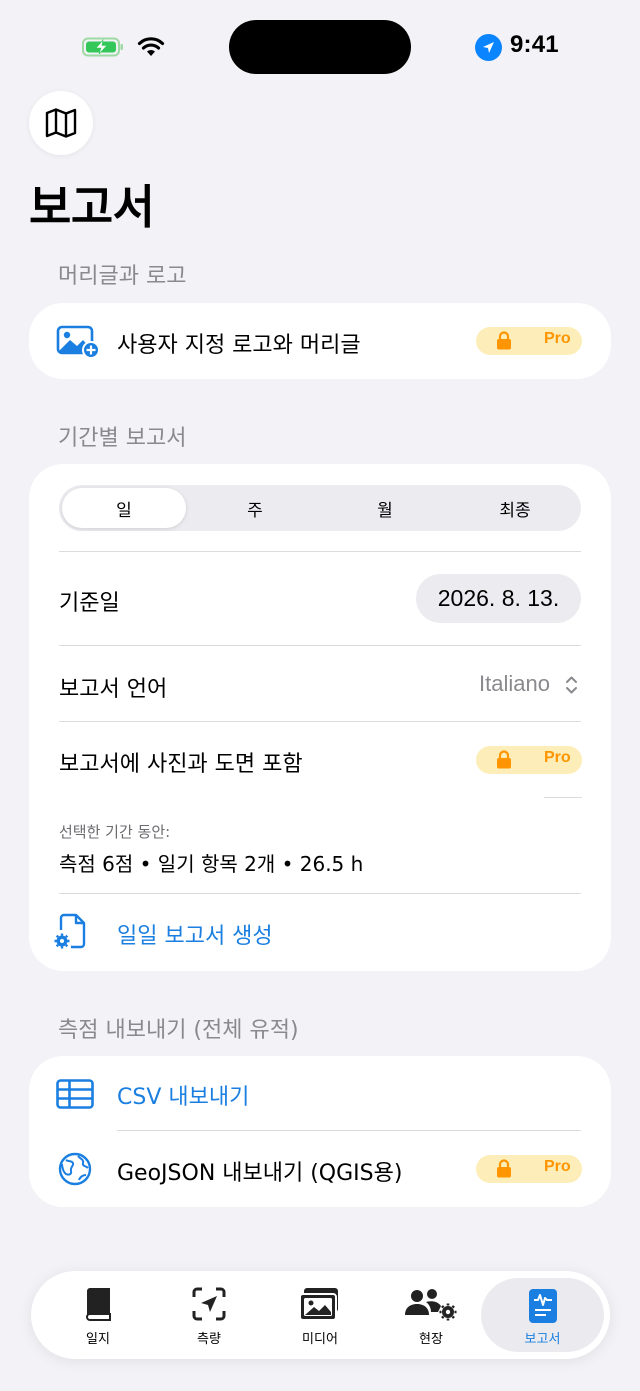 This screenshot has height=1391, width=640. I want to click on include-photos-row: 보고서에 사진과 도면 포함 Pro, so click(320, 760).